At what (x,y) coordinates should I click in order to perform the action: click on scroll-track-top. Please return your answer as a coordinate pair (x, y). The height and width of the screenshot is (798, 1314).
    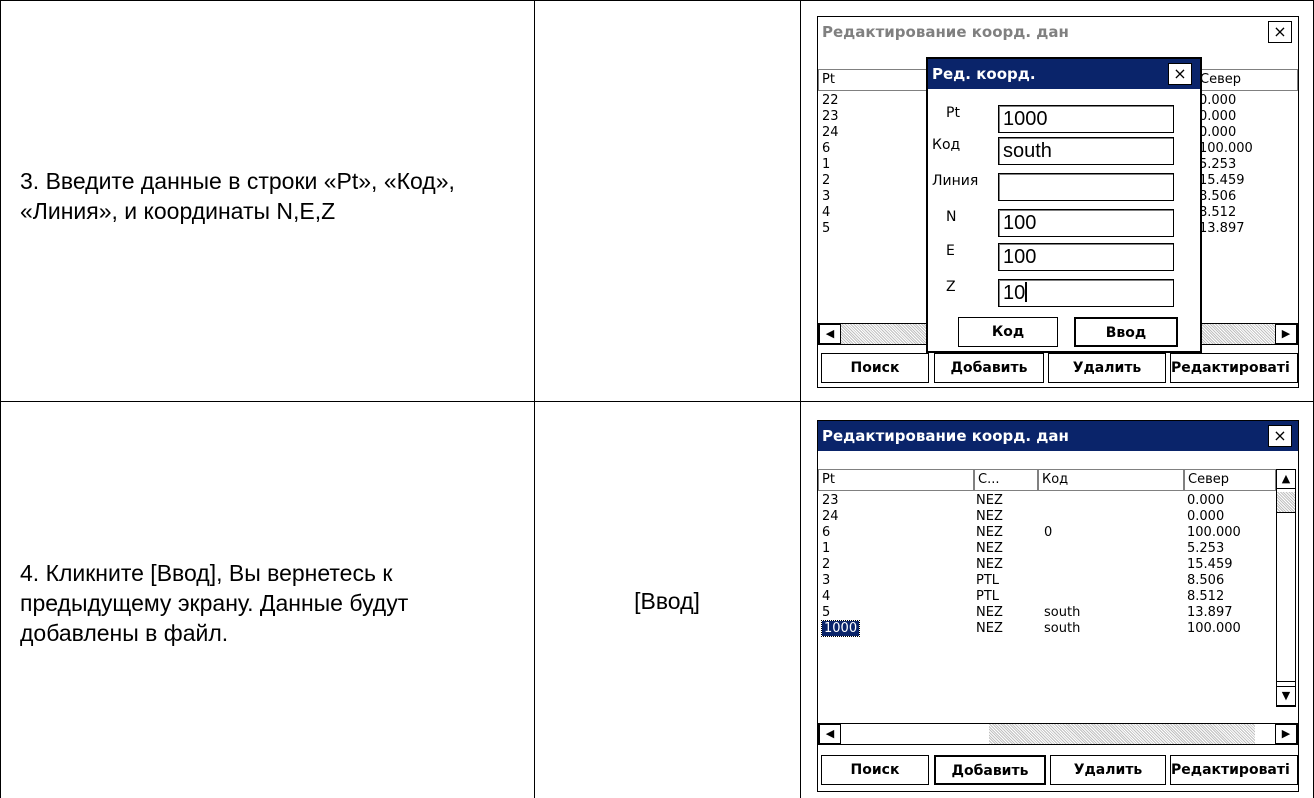
    Looking at the image, I should click on (1286, 502).